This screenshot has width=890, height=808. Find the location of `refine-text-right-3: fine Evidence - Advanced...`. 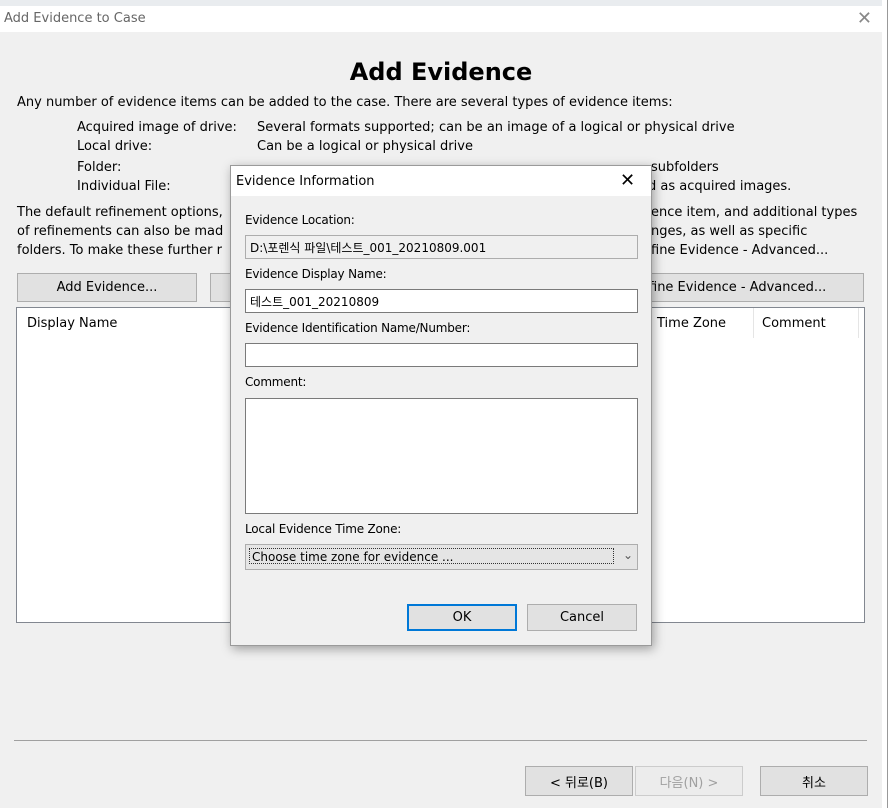

refine-text-right-3: fine Evidence - Advanced... is located at coordinates (740, 250).